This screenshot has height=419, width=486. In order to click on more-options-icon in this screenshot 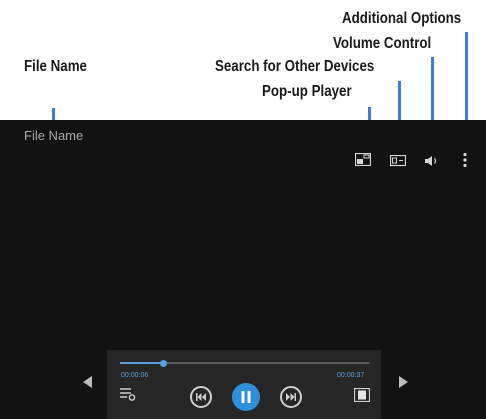, I will do `click(465, 162)`.